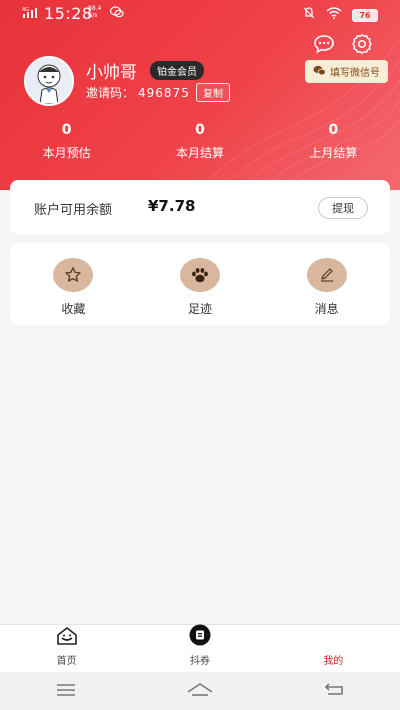  What do you see at coordinates (365, 15) in the screenshot?
I see `battery-icon: 76` at bounding box center [365, 15].